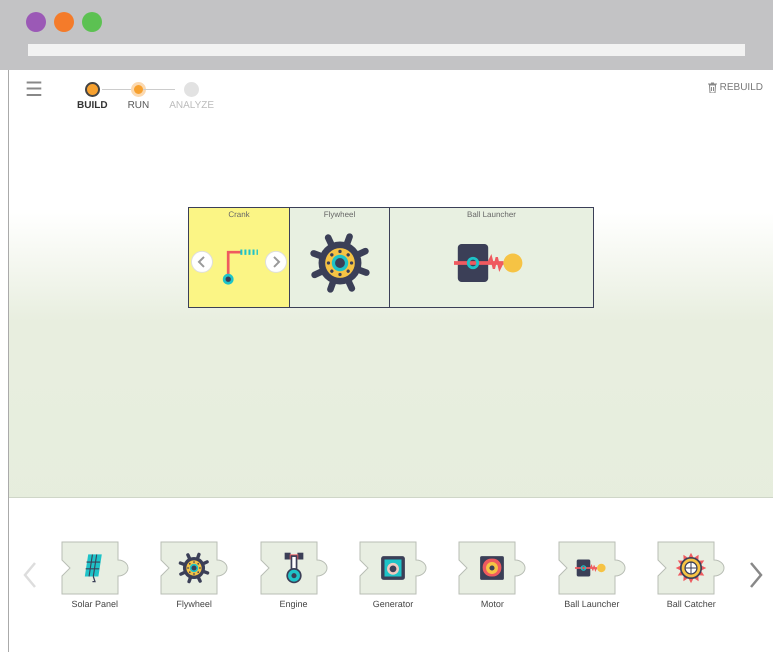 This screenshot has width=773, height=652. Describe the element at coordinates (340, 214) in the screenshot. I see `piece-label: Flywheel` at that location.